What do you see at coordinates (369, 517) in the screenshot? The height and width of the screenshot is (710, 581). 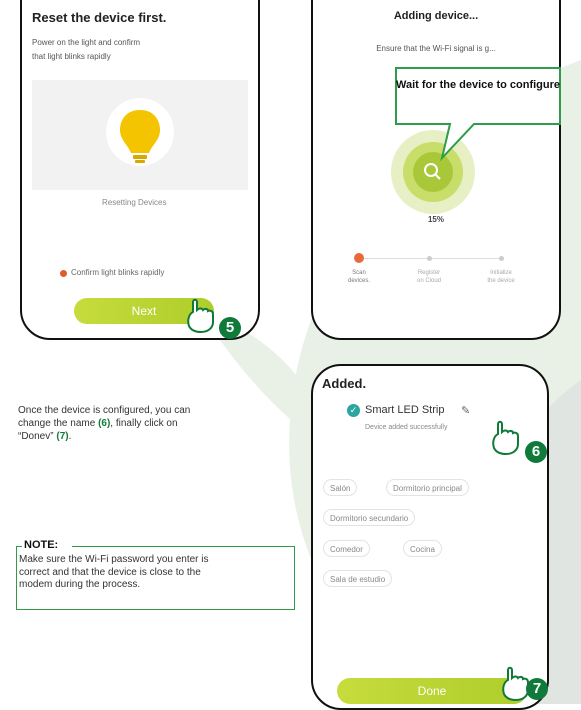 I see `room-chip: Dormitorio secundario` at bounding box center [369, 517].